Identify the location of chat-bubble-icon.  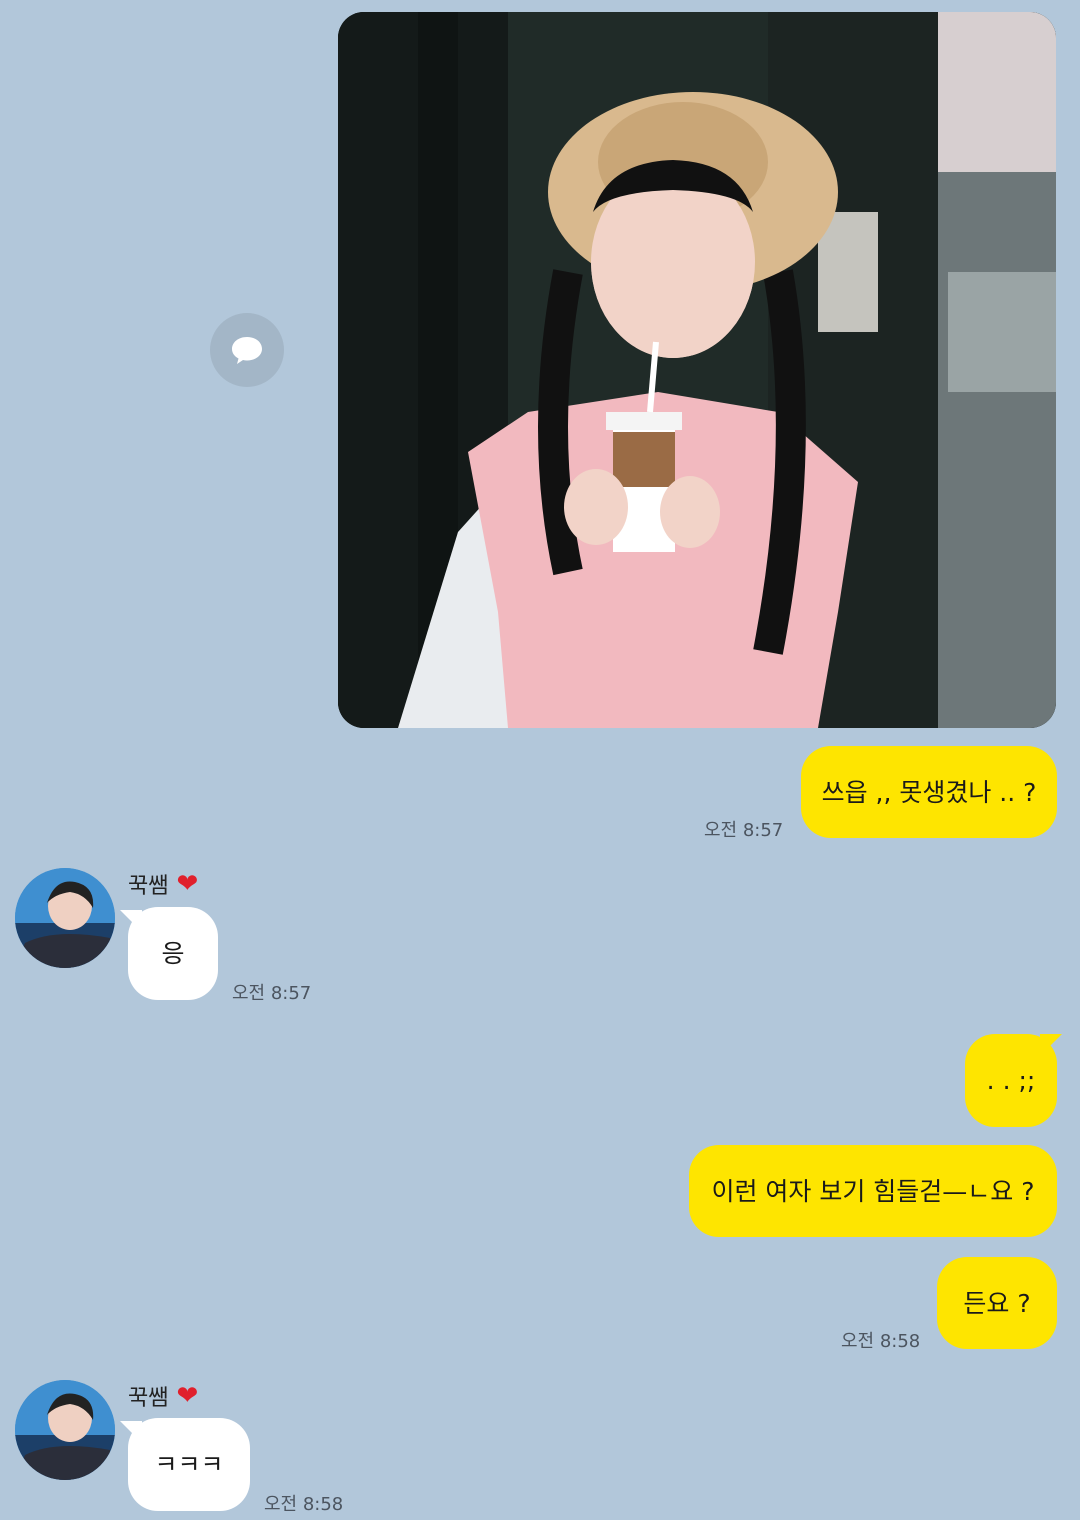
(247, 350).